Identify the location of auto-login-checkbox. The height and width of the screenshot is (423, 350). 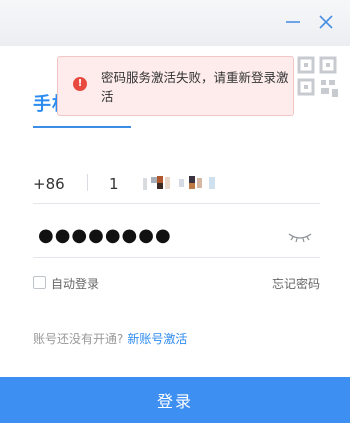
(39, 282).